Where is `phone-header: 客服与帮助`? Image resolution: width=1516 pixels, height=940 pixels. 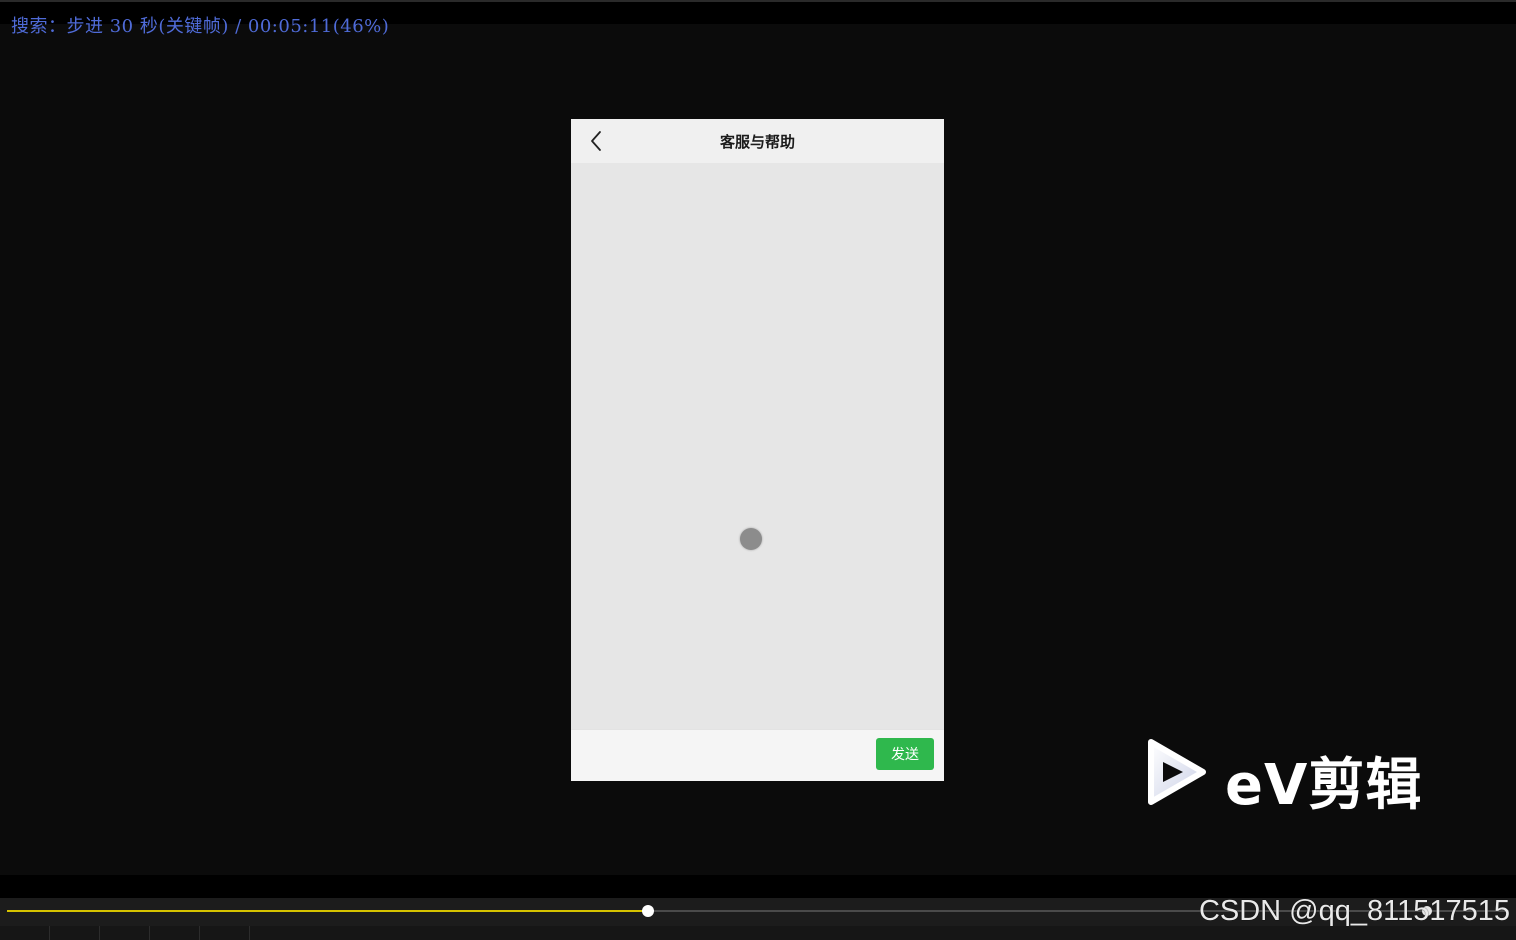
phone-header: 客服与帮助 is located at coordinates (757, 141).